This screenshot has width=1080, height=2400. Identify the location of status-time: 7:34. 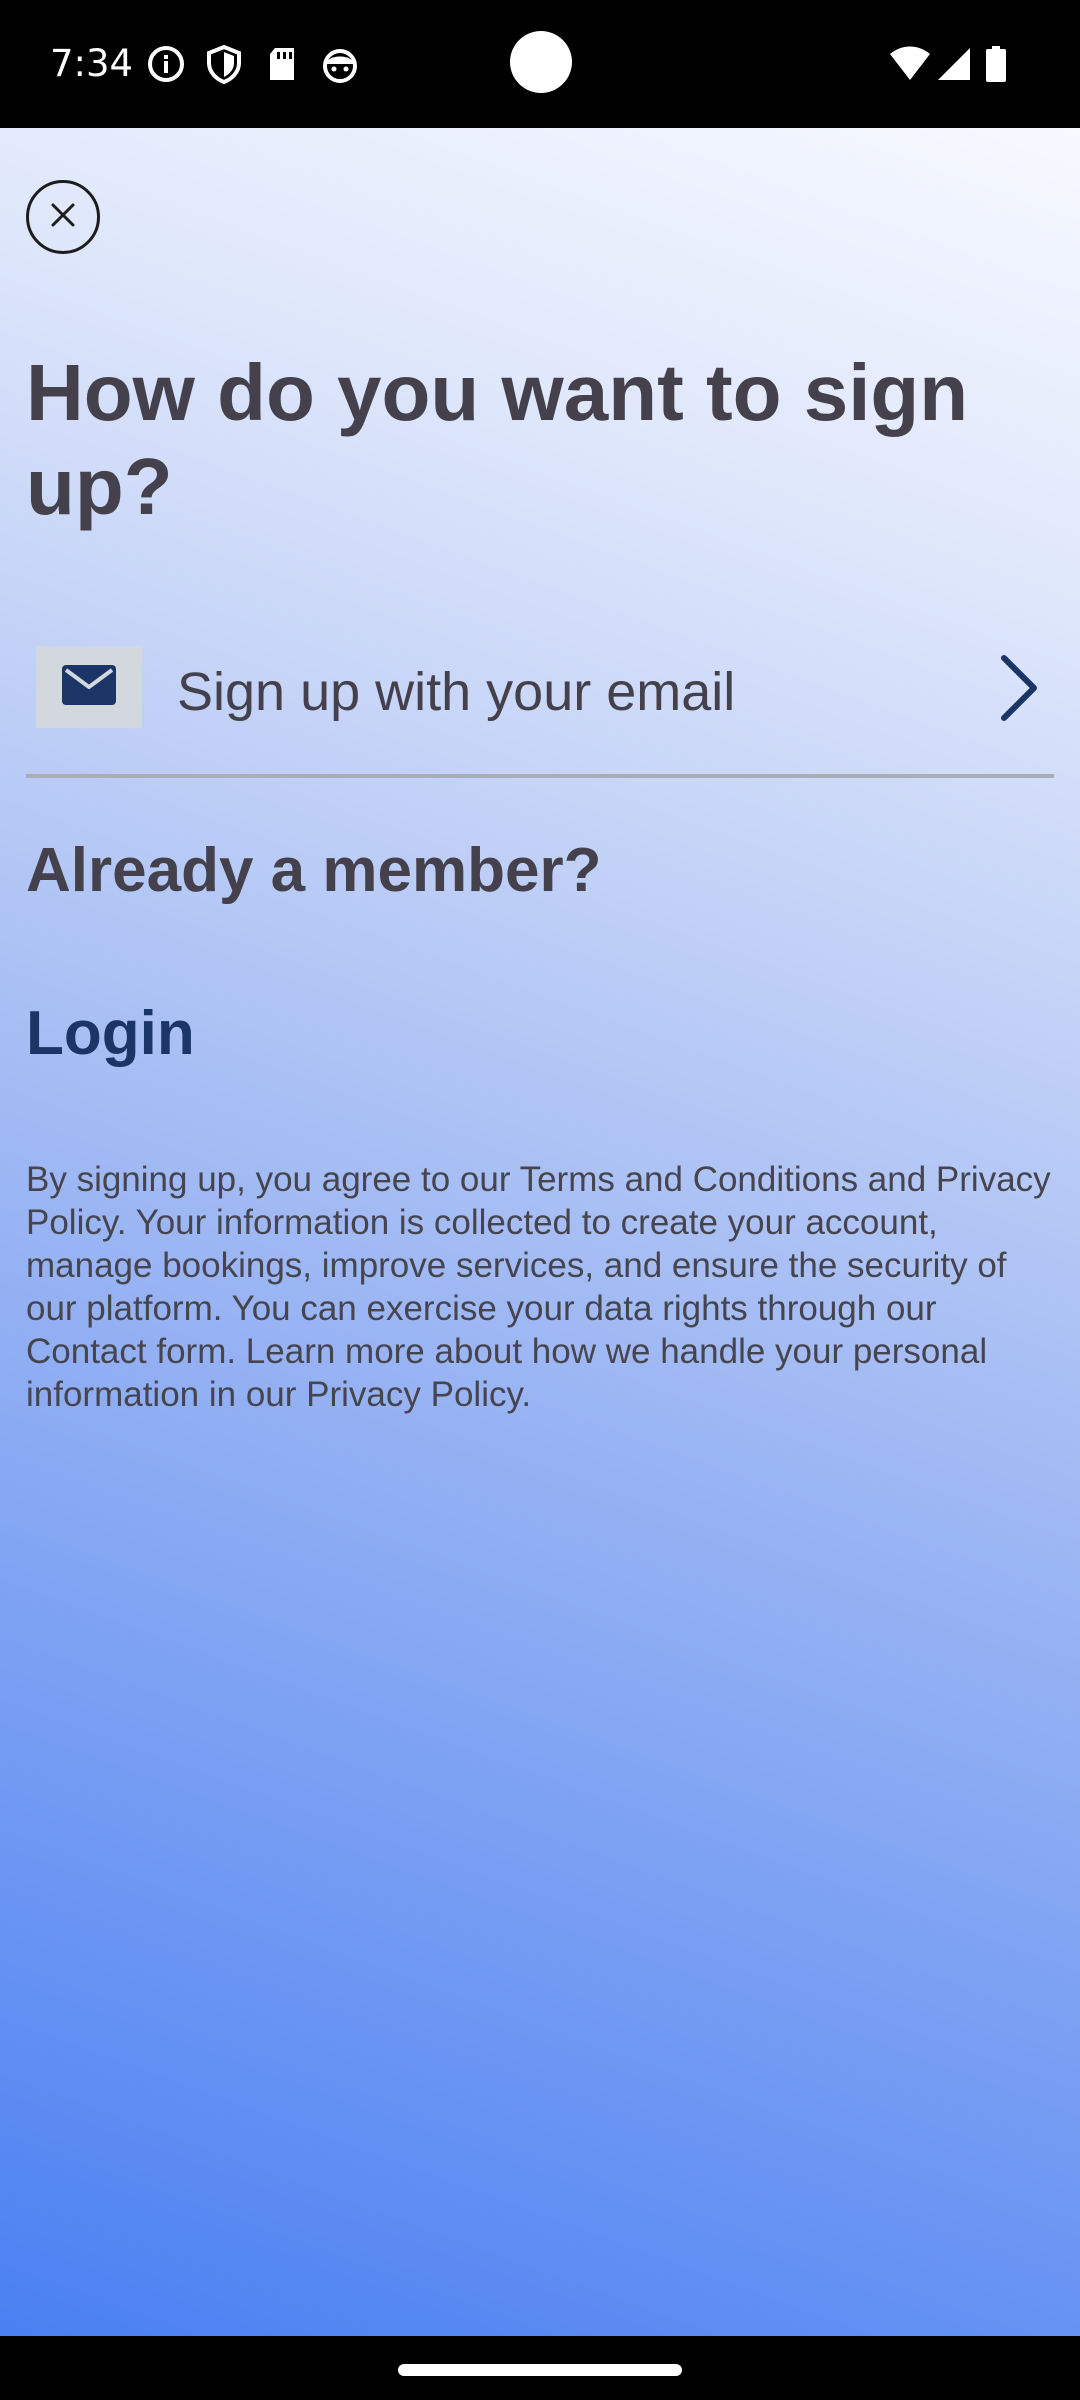
(92, 63).